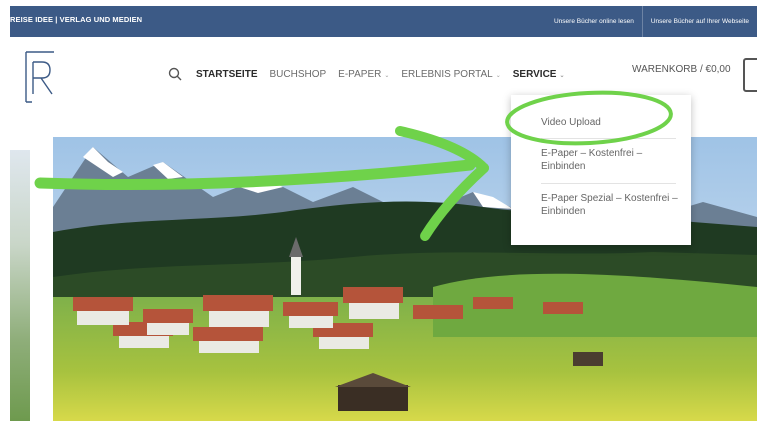  Describe the element at coordinates (750, 75) in the screenshot. I see `cart-icon` at that location.